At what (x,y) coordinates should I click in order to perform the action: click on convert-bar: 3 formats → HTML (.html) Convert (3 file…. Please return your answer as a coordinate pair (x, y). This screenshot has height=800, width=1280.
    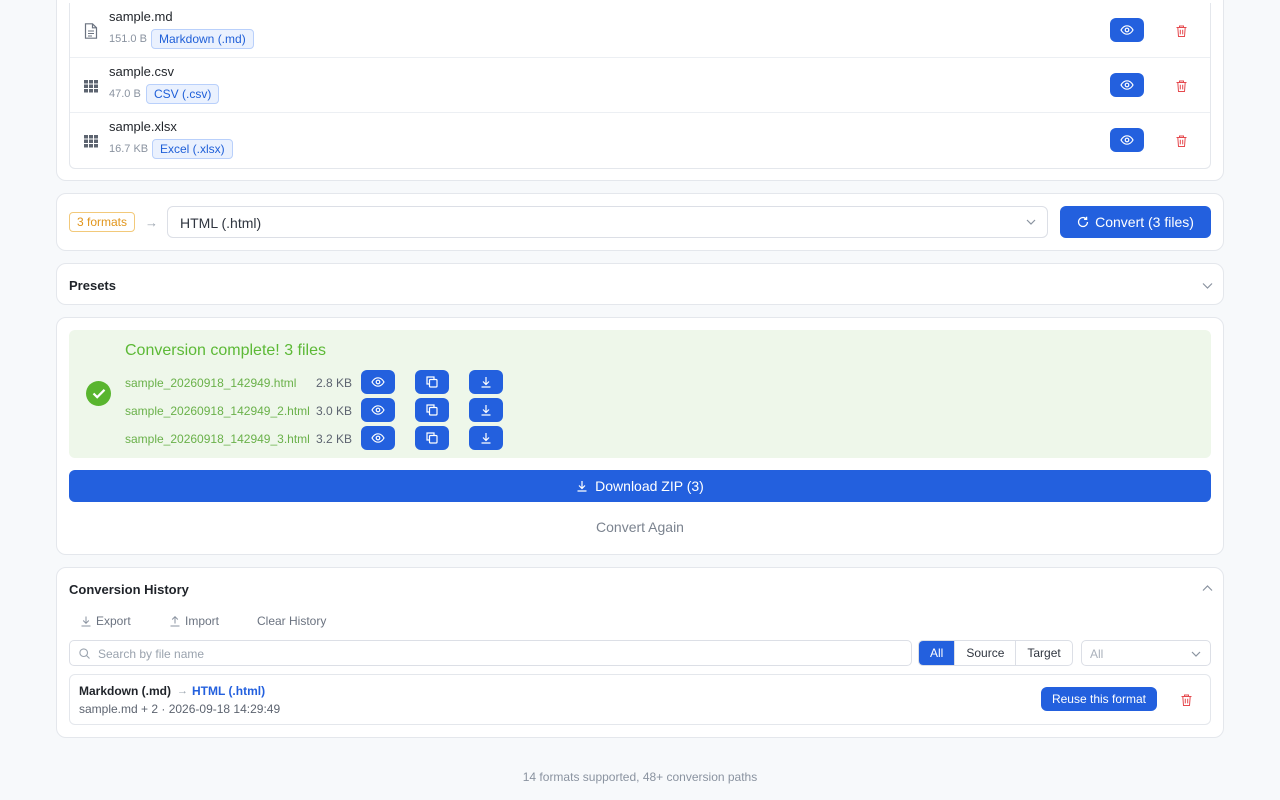
    Looking at the image, I should click on (640, 222).